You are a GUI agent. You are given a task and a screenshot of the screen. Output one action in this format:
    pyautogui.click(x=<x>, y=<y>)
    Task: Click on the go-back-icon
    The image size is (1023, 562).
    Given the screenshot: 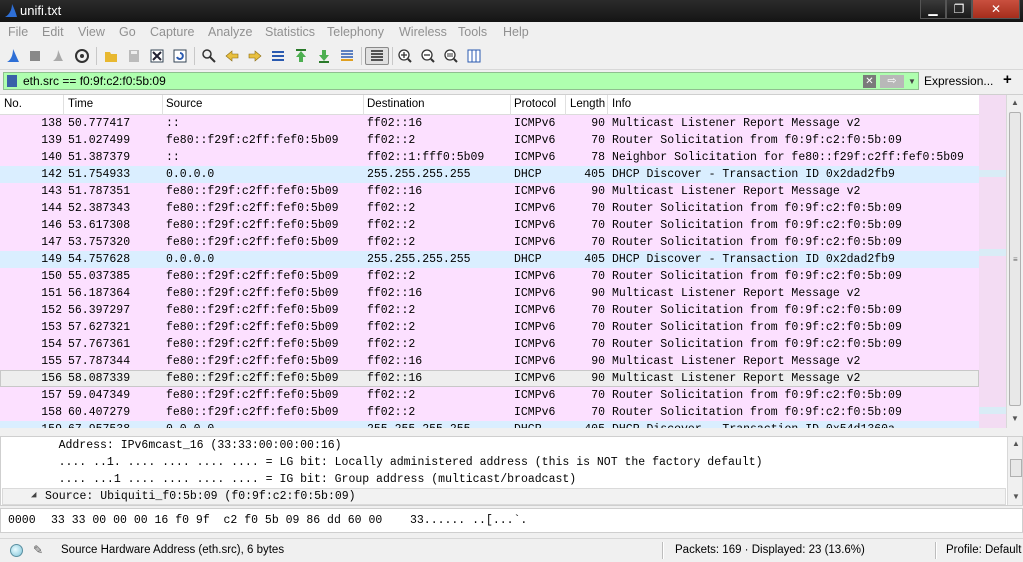 What is the action you would take?
    pyautogui.click(x=232, y=56)
    